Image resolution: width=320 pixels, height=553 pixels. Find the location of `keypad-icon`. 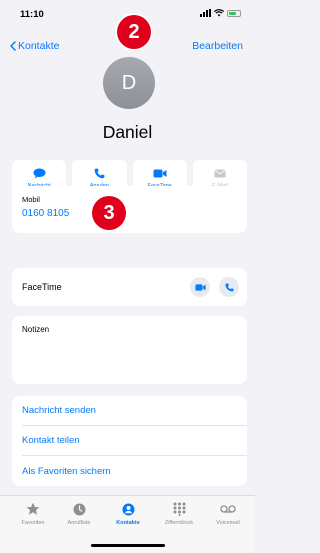

keypad-icon is located at coordinates (179, 509).